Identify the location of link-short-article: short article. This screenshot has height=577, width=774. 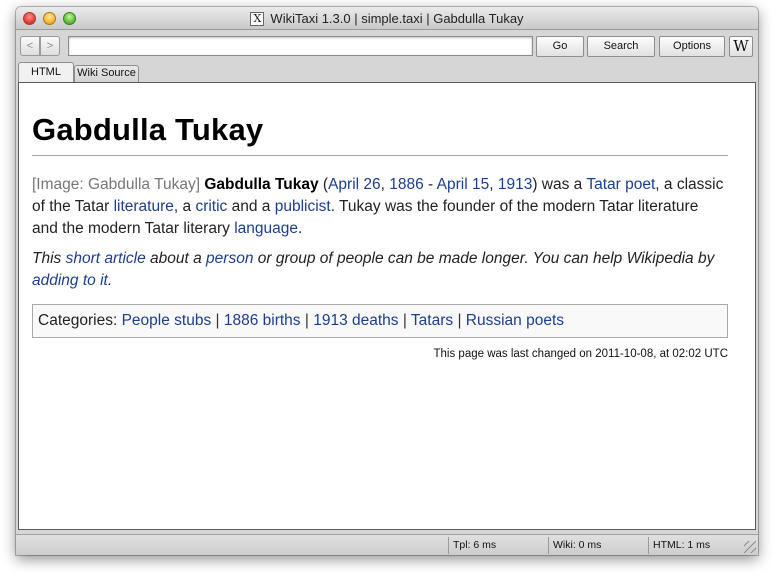
(106, 258).